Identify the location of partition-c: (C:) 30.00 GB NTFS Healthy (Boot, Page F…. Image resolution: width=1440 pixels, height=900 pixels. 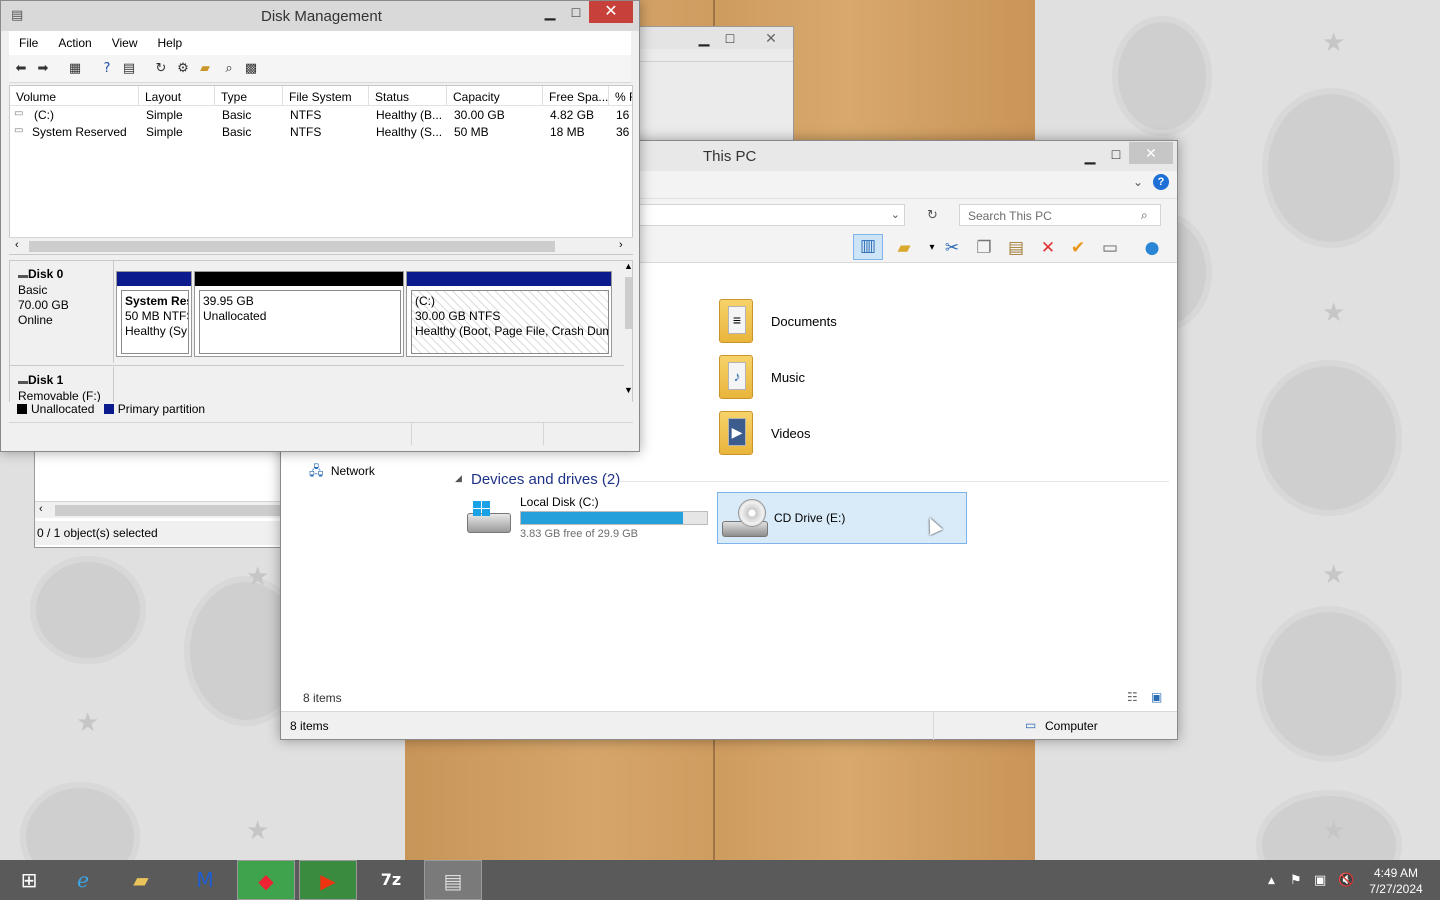
(509, 314).